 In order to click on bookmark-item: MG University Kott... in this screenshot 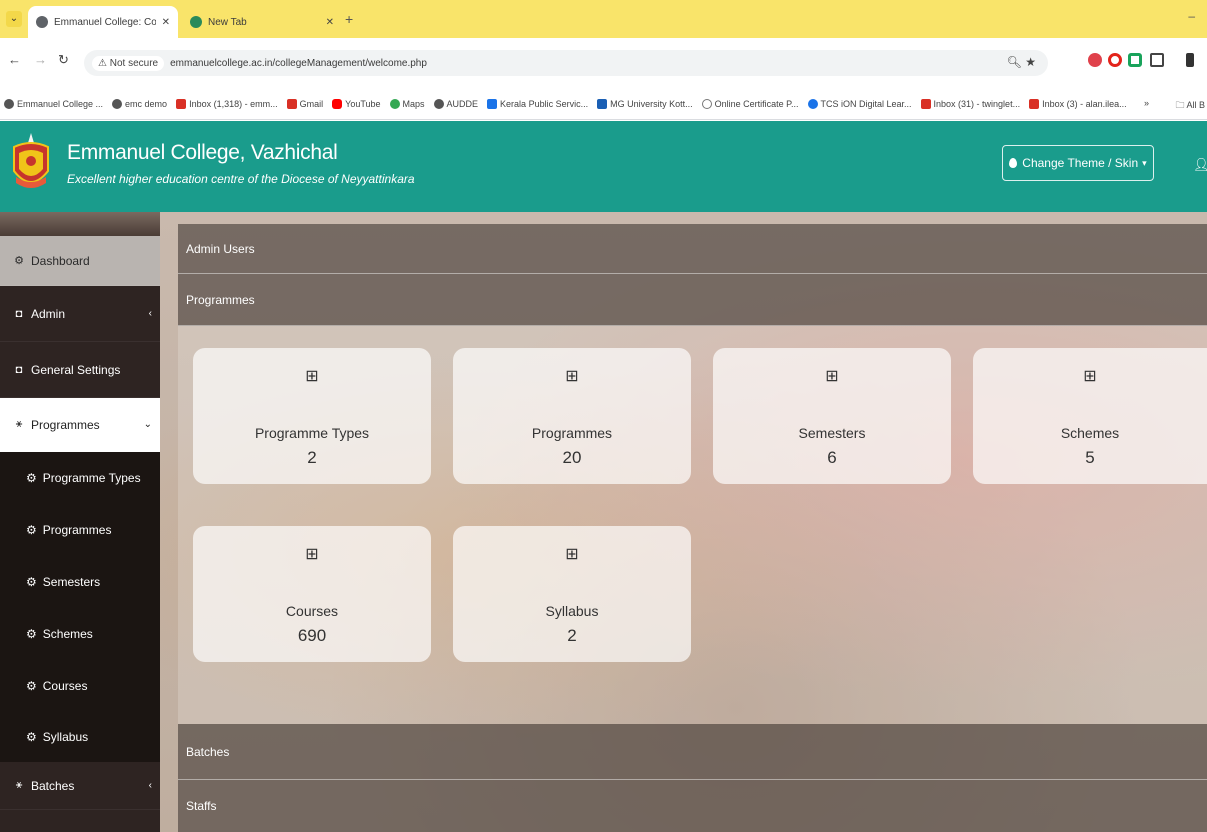, I will do `click(645, 103)`.